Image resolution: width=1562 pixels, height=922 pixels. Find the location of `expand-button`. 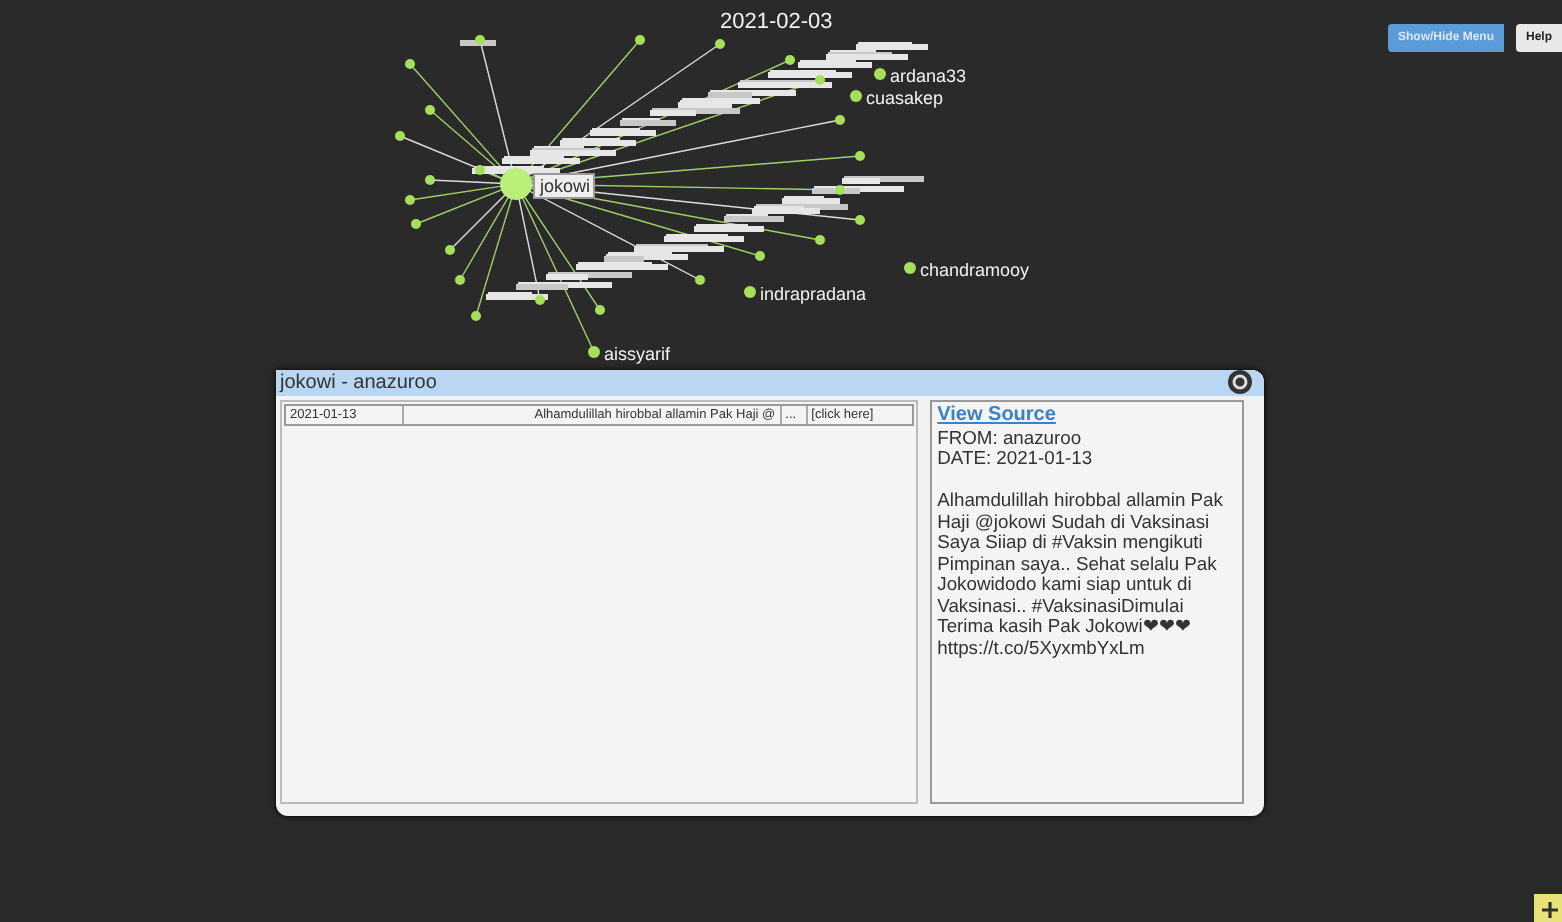

expand-button is located at coordinates (1548, 908).